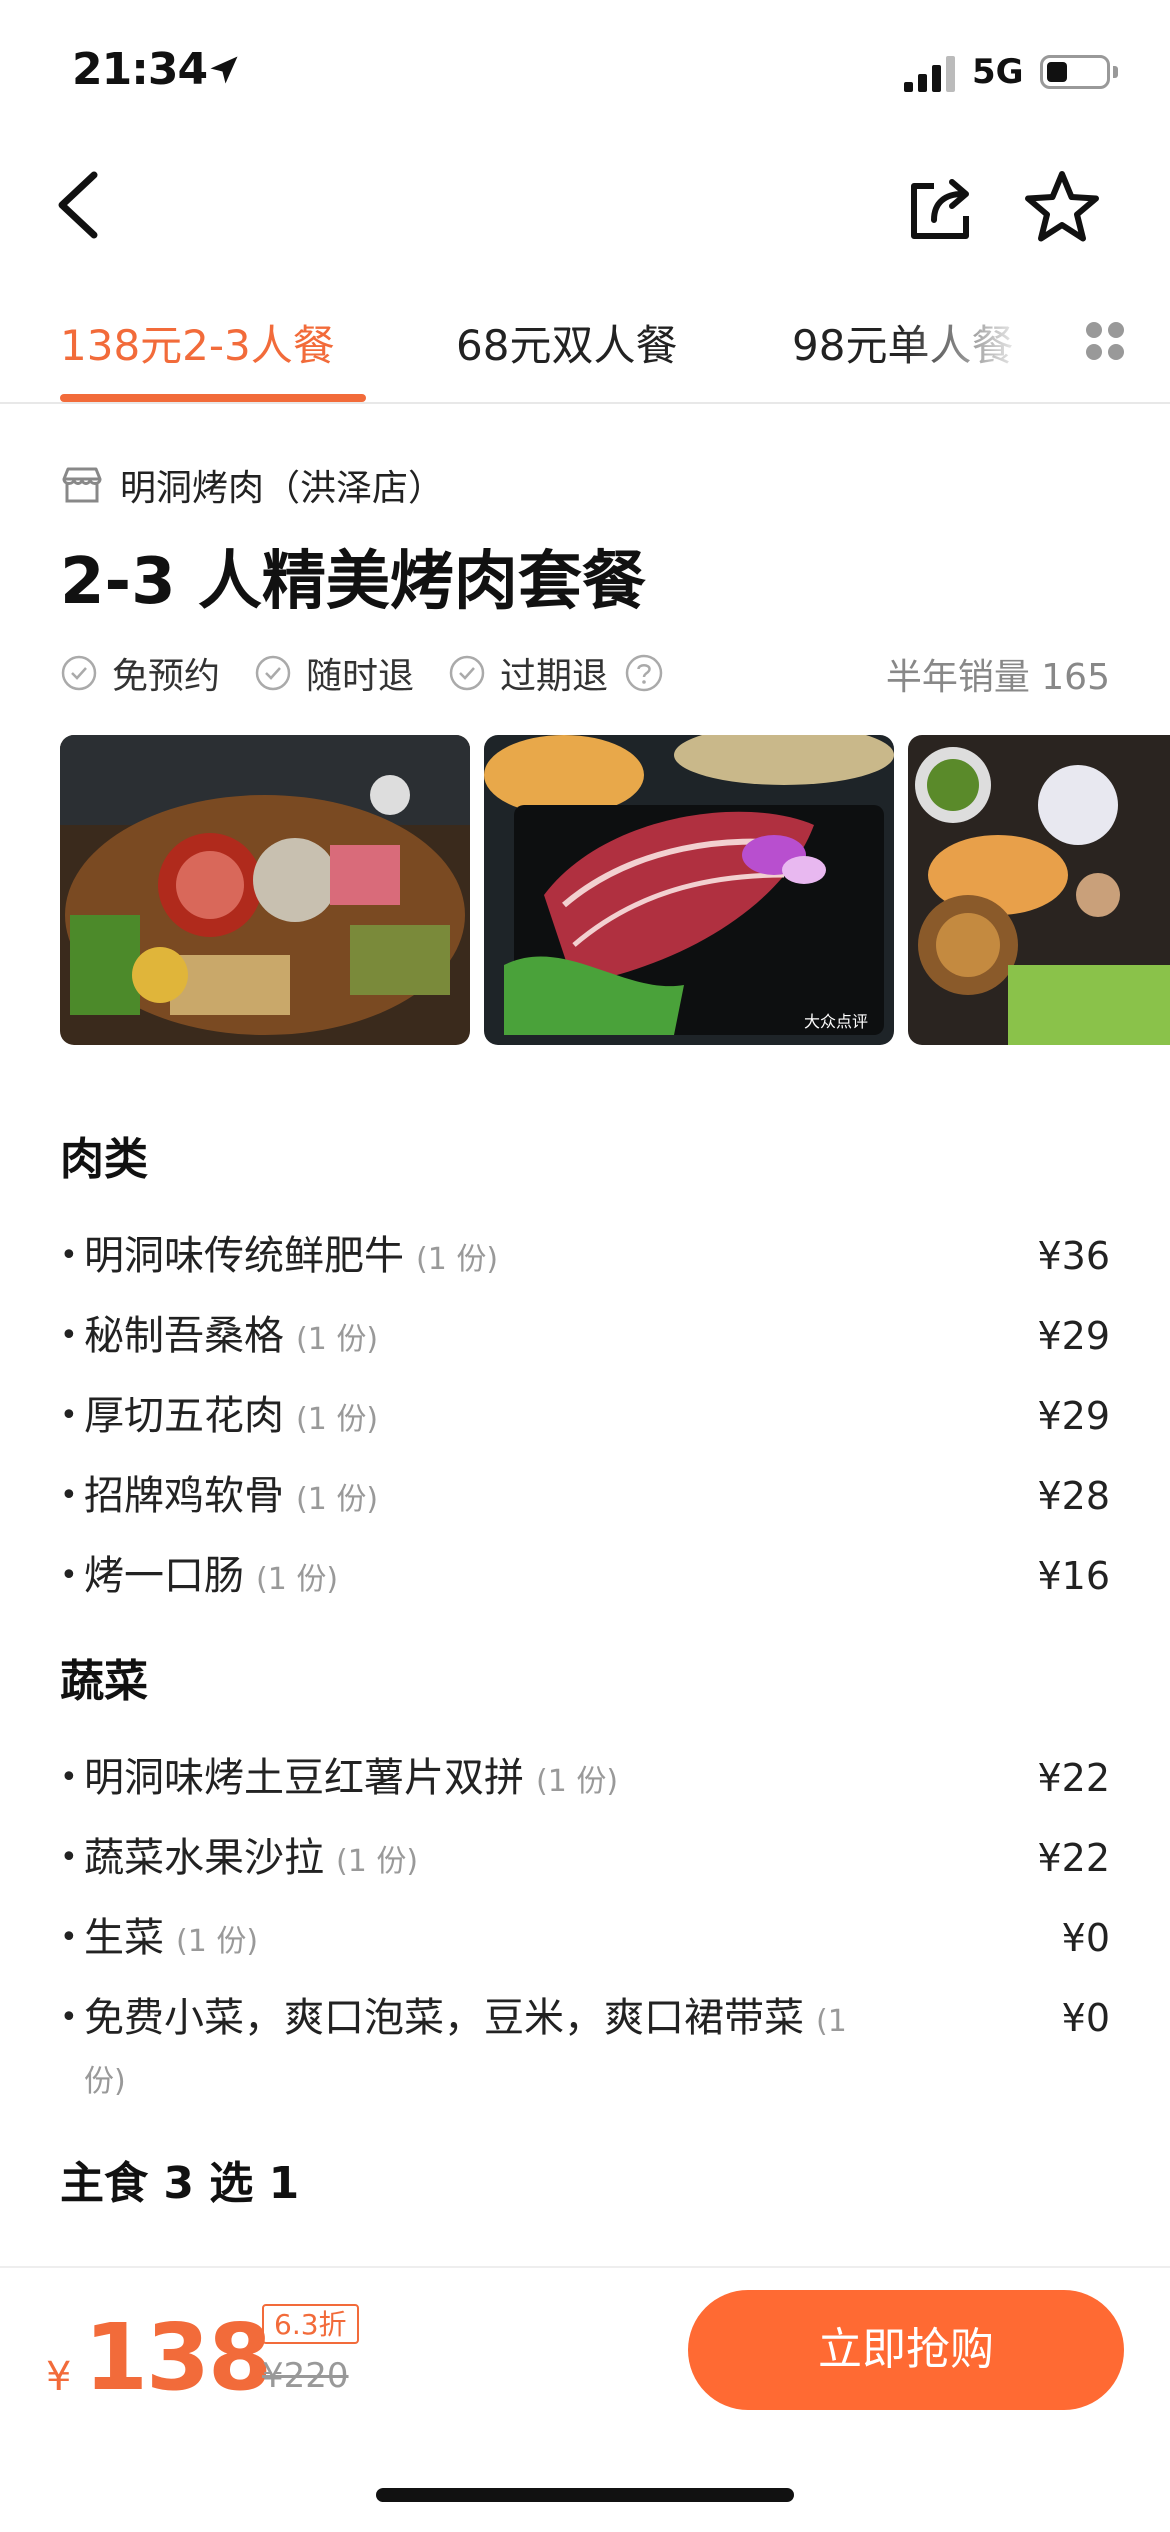 The width and height of the screenshot is (1170, 2532). I want to click on buy-now-button: 立即抢购, so click(906, 2350).